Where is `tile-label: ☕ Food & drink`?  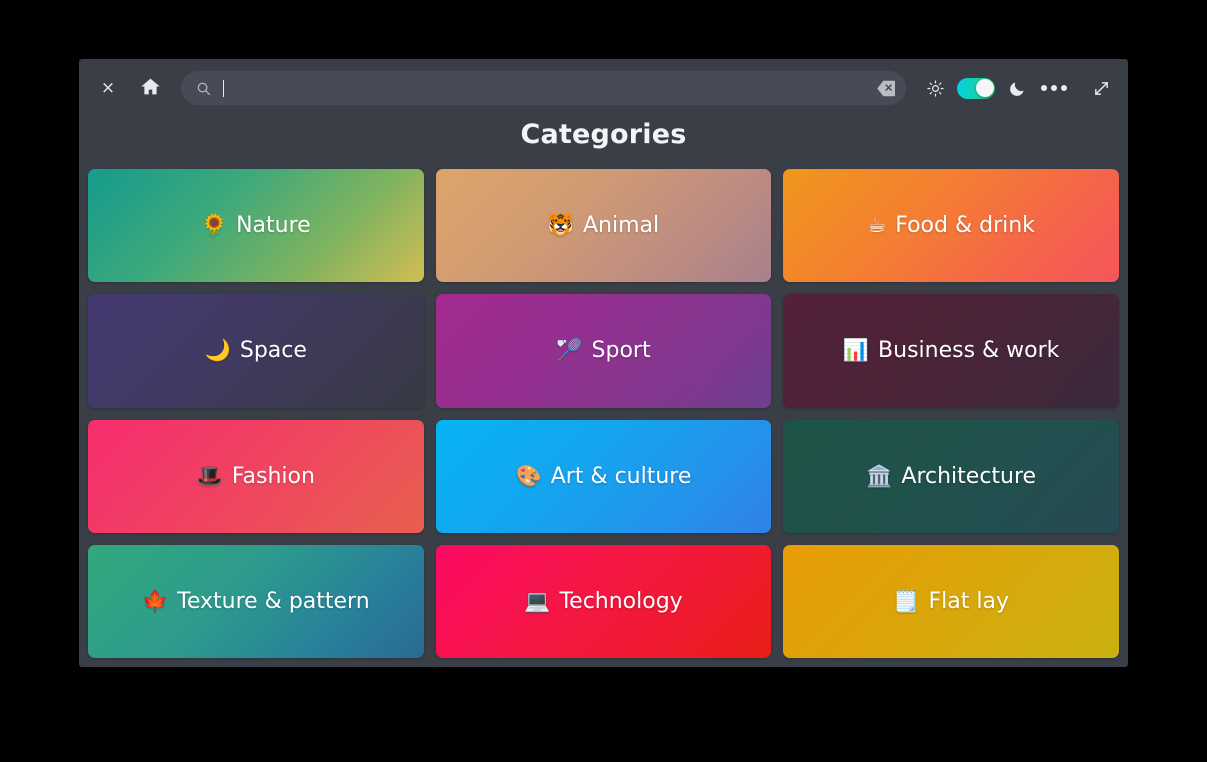
tile-label: ☕ Food & drink is located at coordinates (951, 225).